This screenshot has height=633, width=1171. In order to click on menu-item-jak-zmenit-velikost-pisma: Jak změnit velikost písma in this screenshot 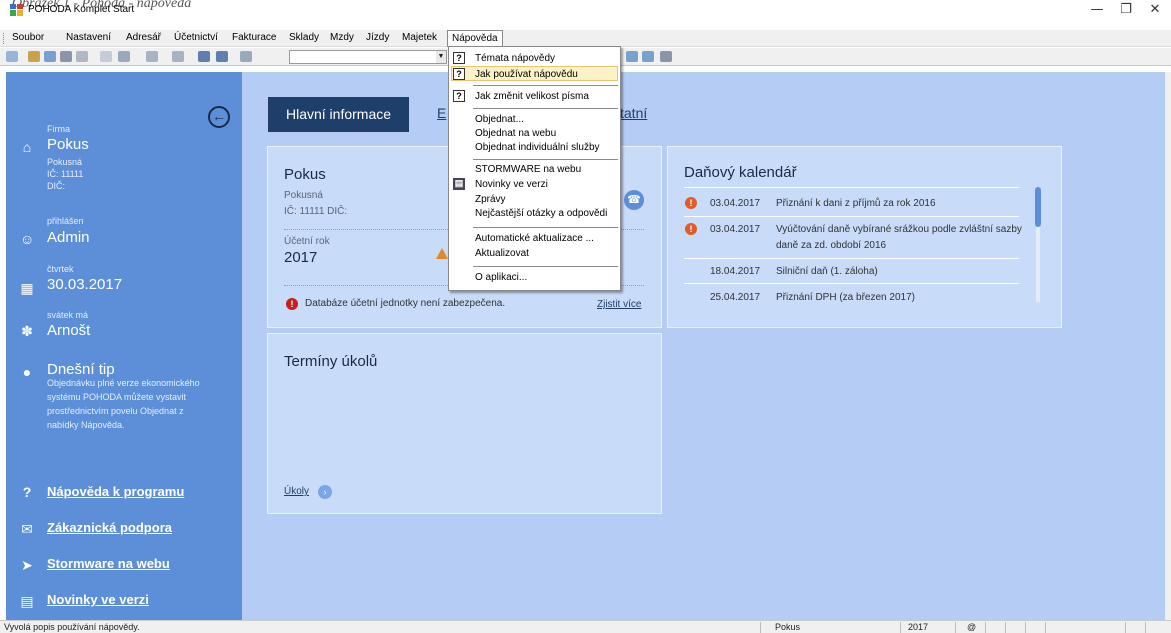, I will do `click(532, 96)`.